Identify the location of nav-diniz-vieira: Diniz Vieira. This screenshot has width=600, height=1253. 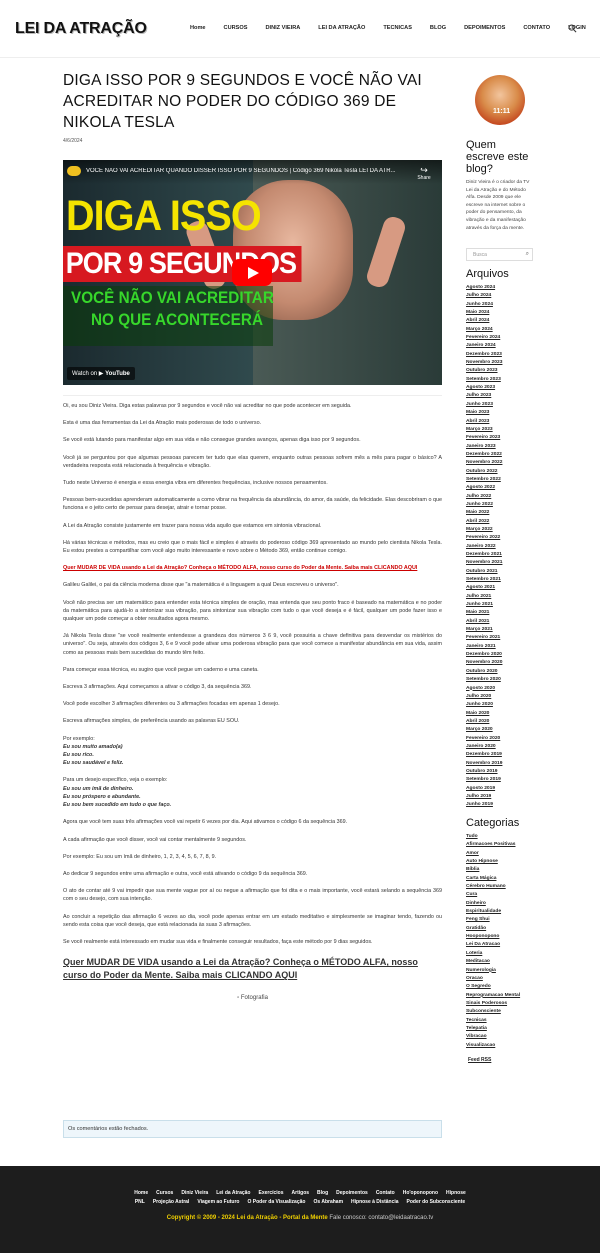
(282, 28).